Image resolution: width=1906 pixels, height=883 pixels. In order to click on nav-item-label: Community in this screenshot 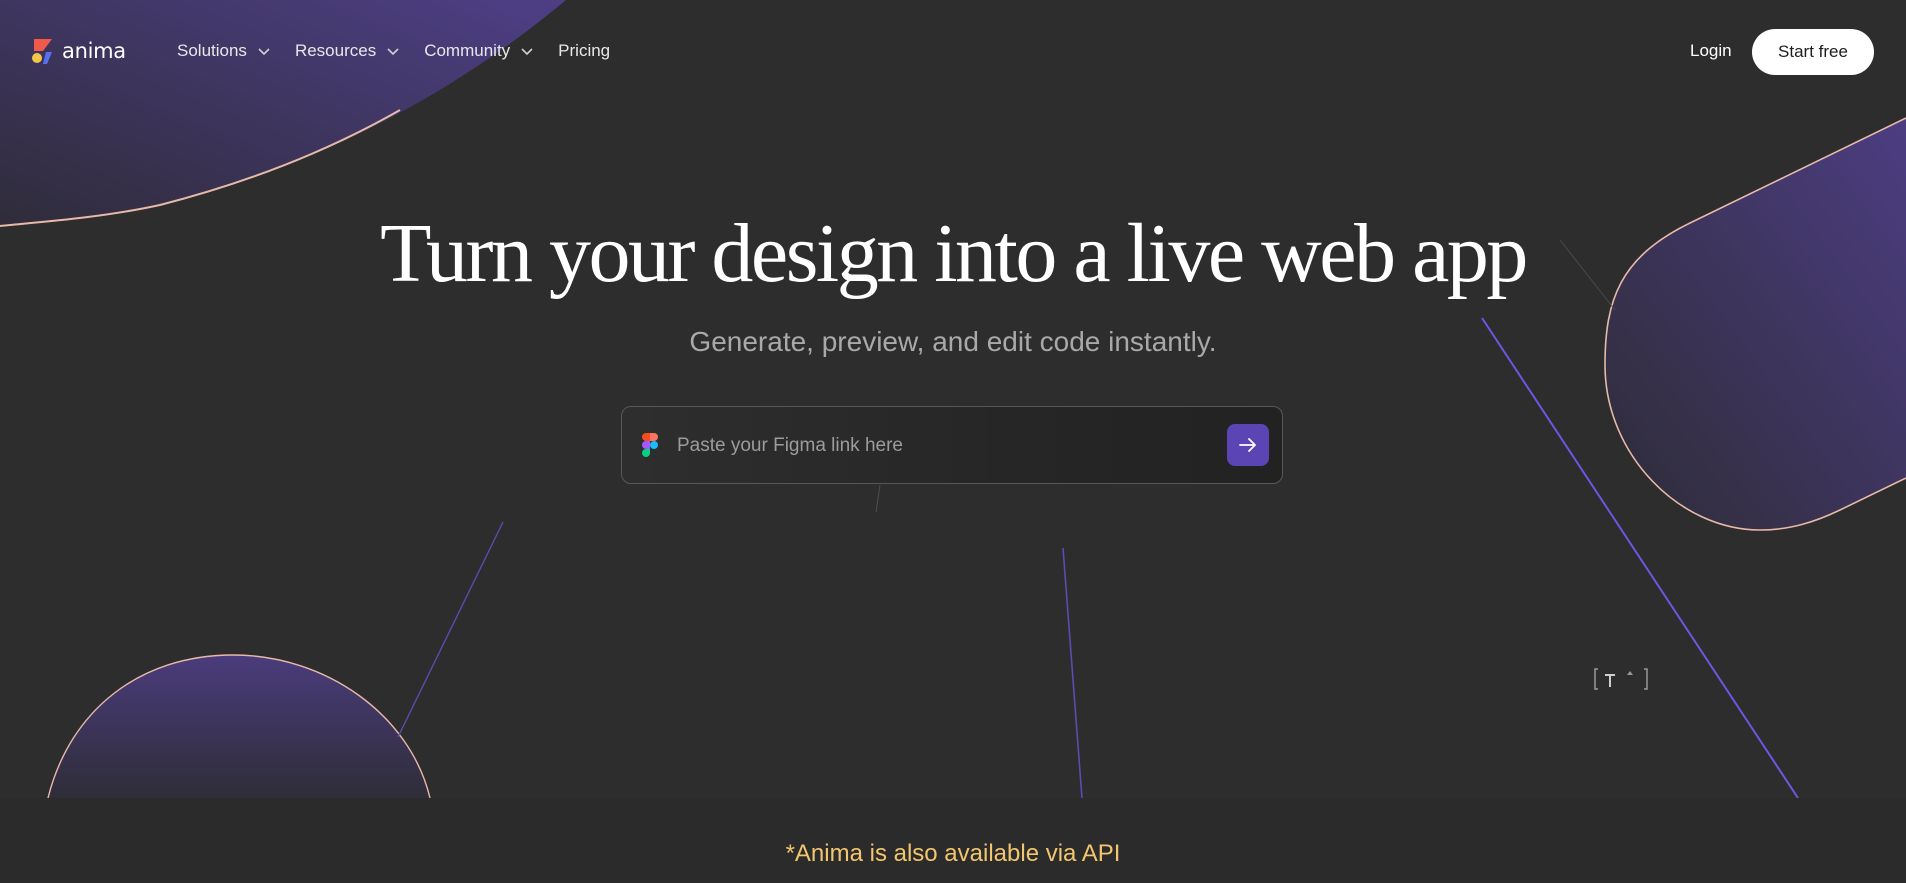, I will do `click(467, 50)`.